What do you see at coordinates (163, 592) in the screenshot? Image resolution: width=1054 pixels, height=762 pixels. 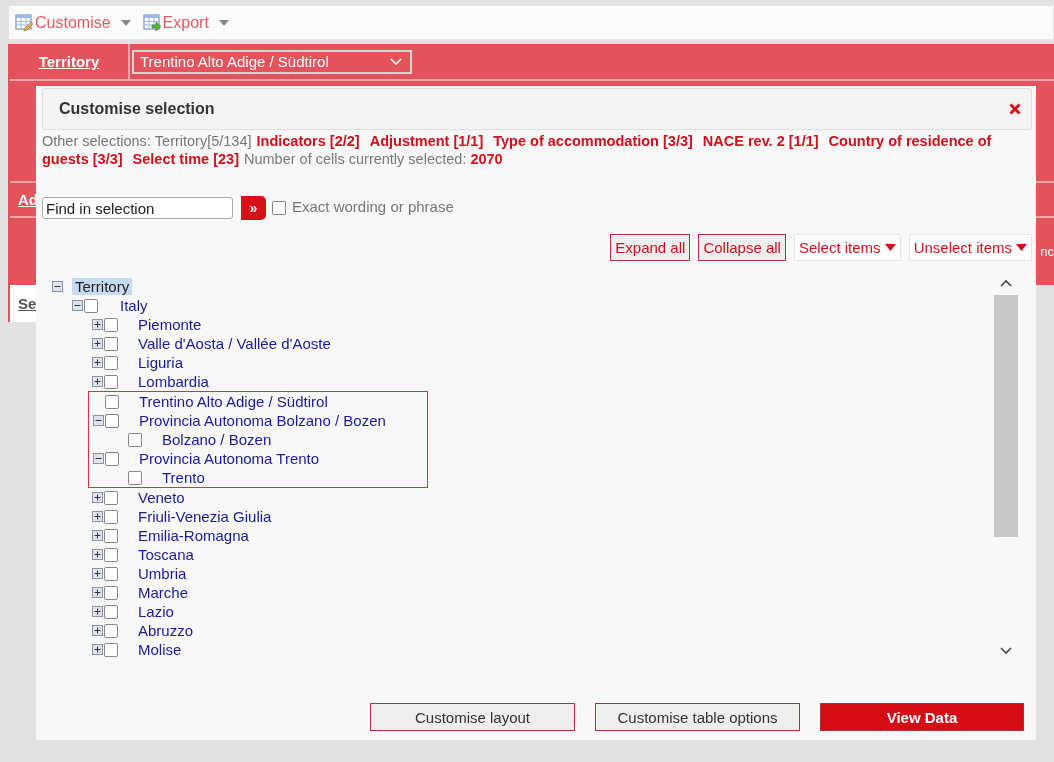 I see `tree-item: Marche` at bounding box center [163, 592].